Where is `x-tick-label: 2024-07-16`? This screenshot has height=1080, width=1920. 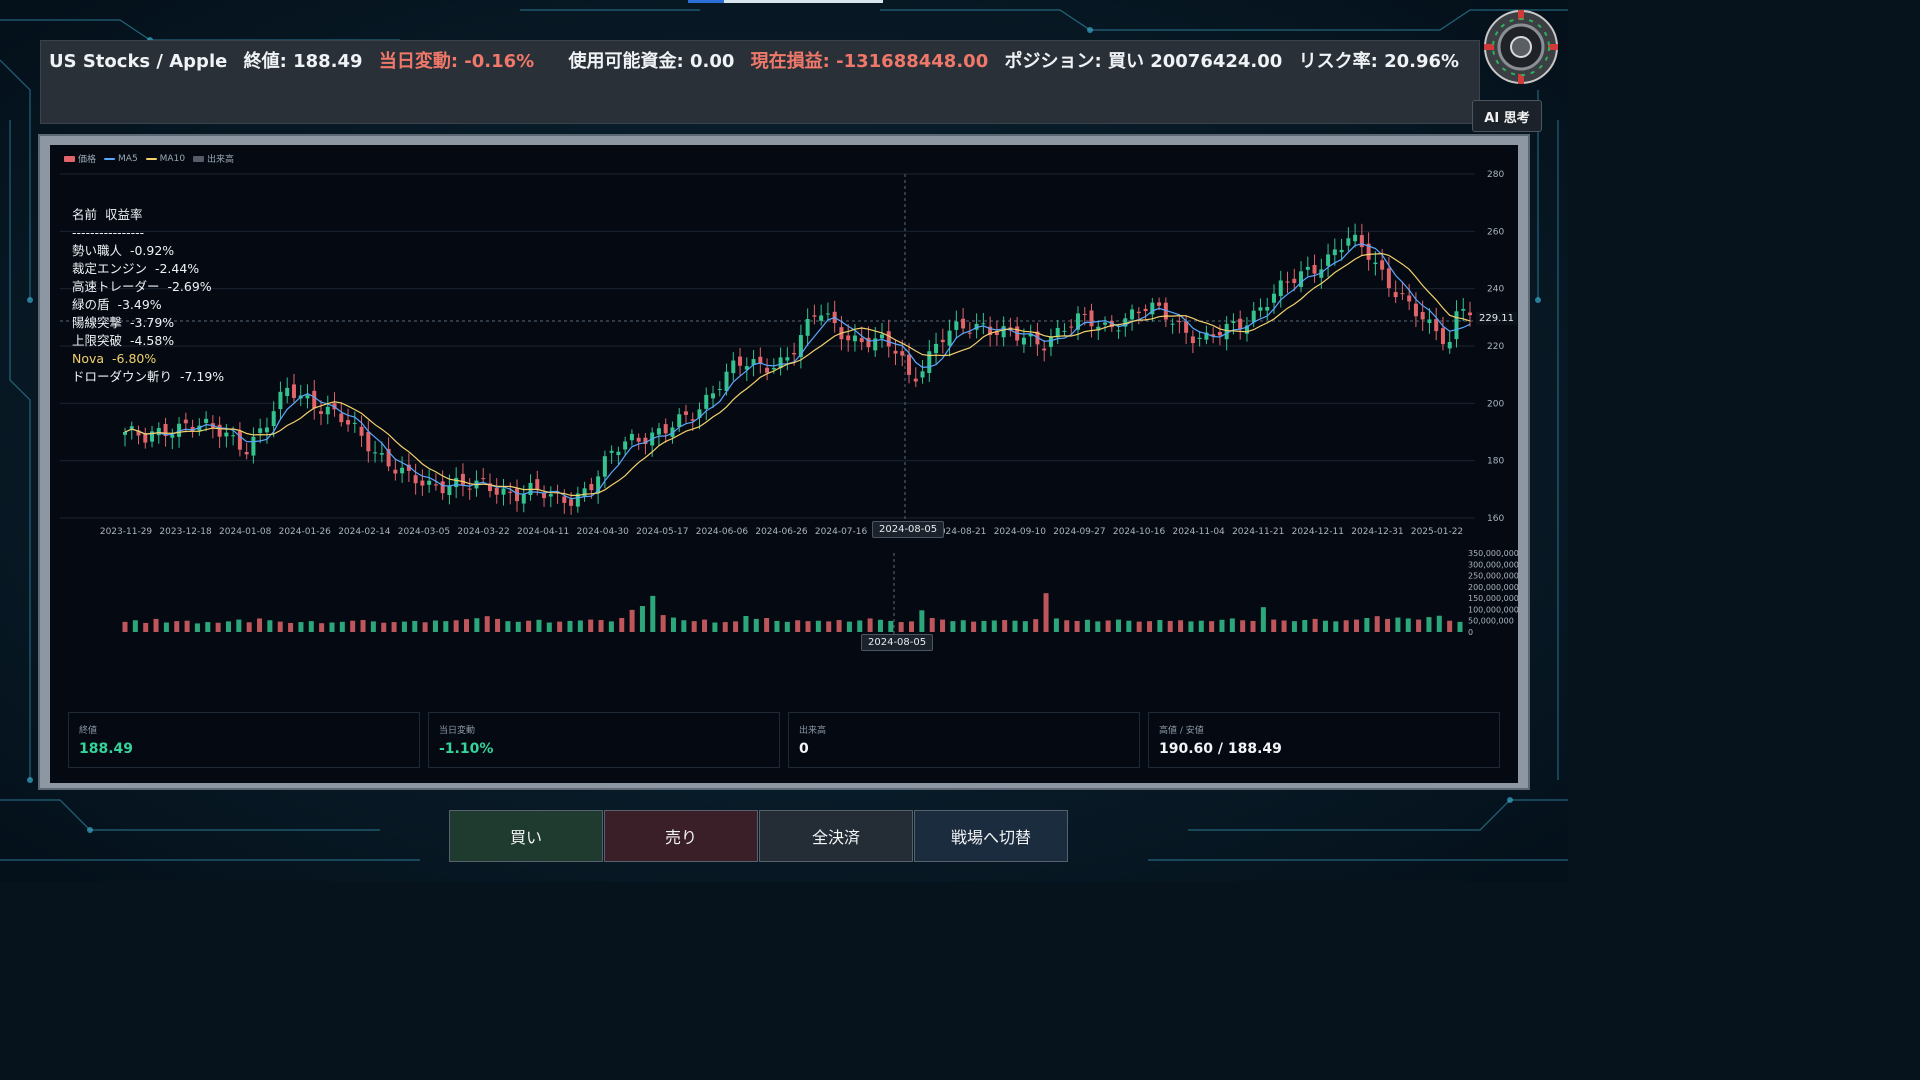 x-tick-label: 2024-07-16 is located at coordinates (841, 532).